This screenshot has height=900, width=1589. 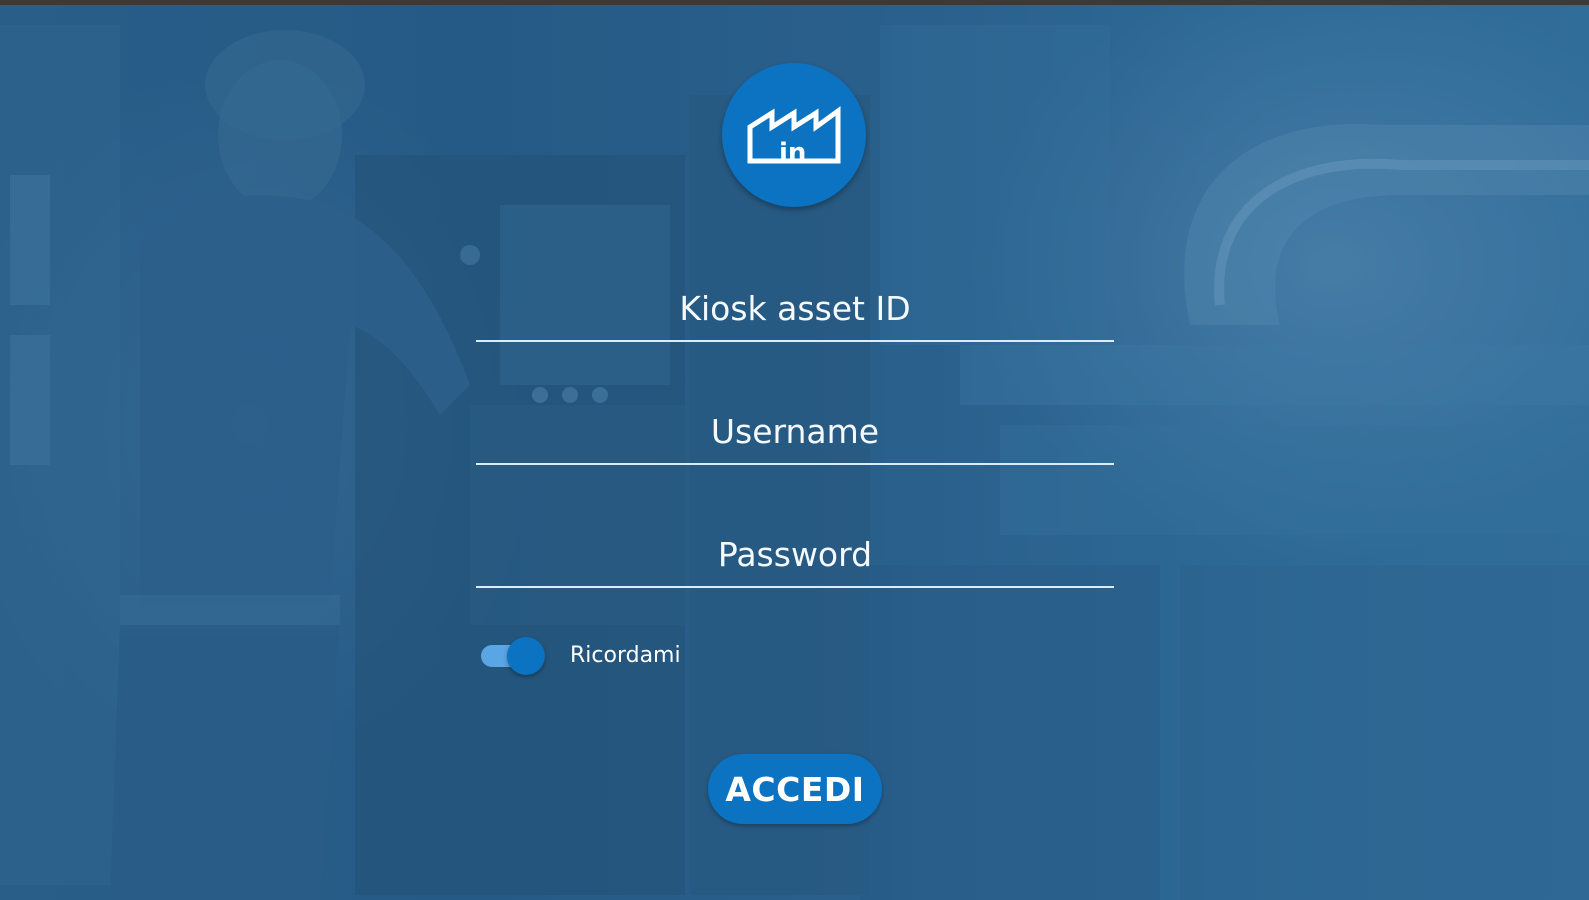 I want to click on factory-in-icon: in, so click(x=794, y=135).